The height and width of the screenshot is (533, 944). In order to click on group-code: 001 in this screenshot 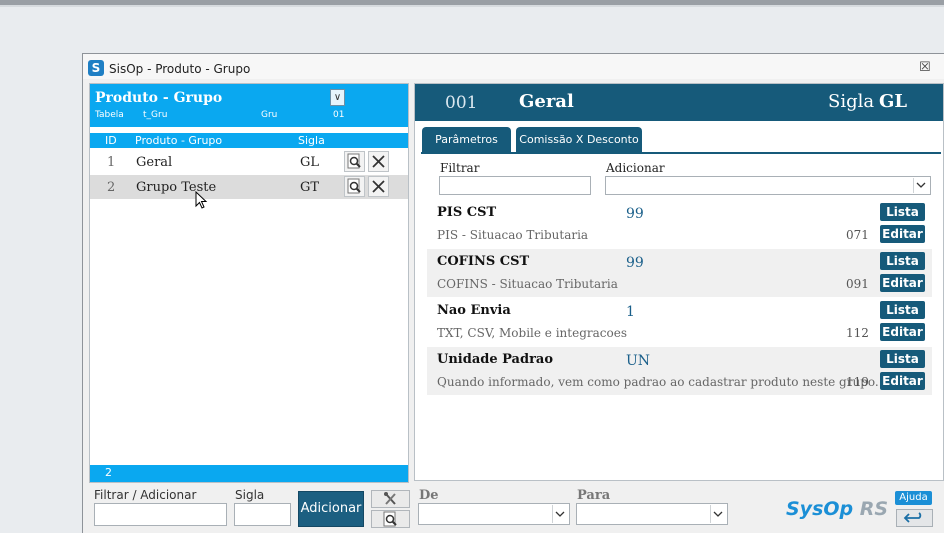, I will do `click(461, 103)`.